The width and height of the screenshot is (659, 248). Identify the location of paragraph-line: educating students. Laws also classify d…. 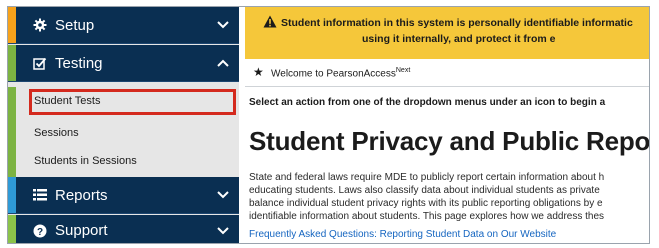
(424, 190).